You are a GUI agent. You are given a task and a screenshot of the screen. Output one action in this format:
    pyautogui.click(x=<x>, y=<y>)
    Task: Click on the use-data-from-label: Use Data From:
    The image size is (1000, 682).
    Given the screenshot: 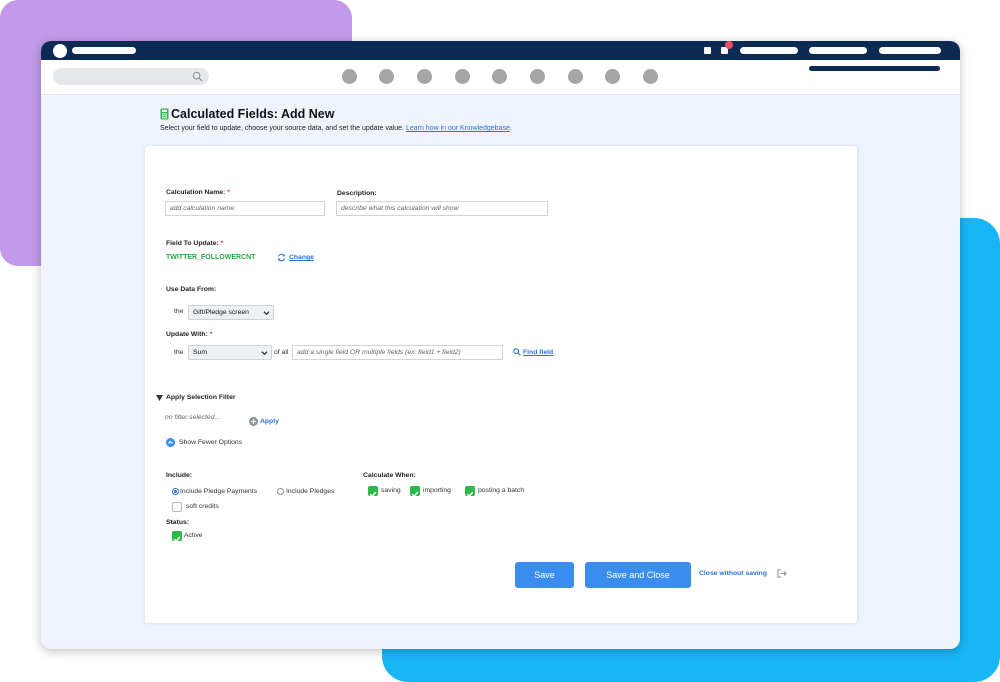 What is the action you would take?
    pyautogui.click(x=191, y=289)
    